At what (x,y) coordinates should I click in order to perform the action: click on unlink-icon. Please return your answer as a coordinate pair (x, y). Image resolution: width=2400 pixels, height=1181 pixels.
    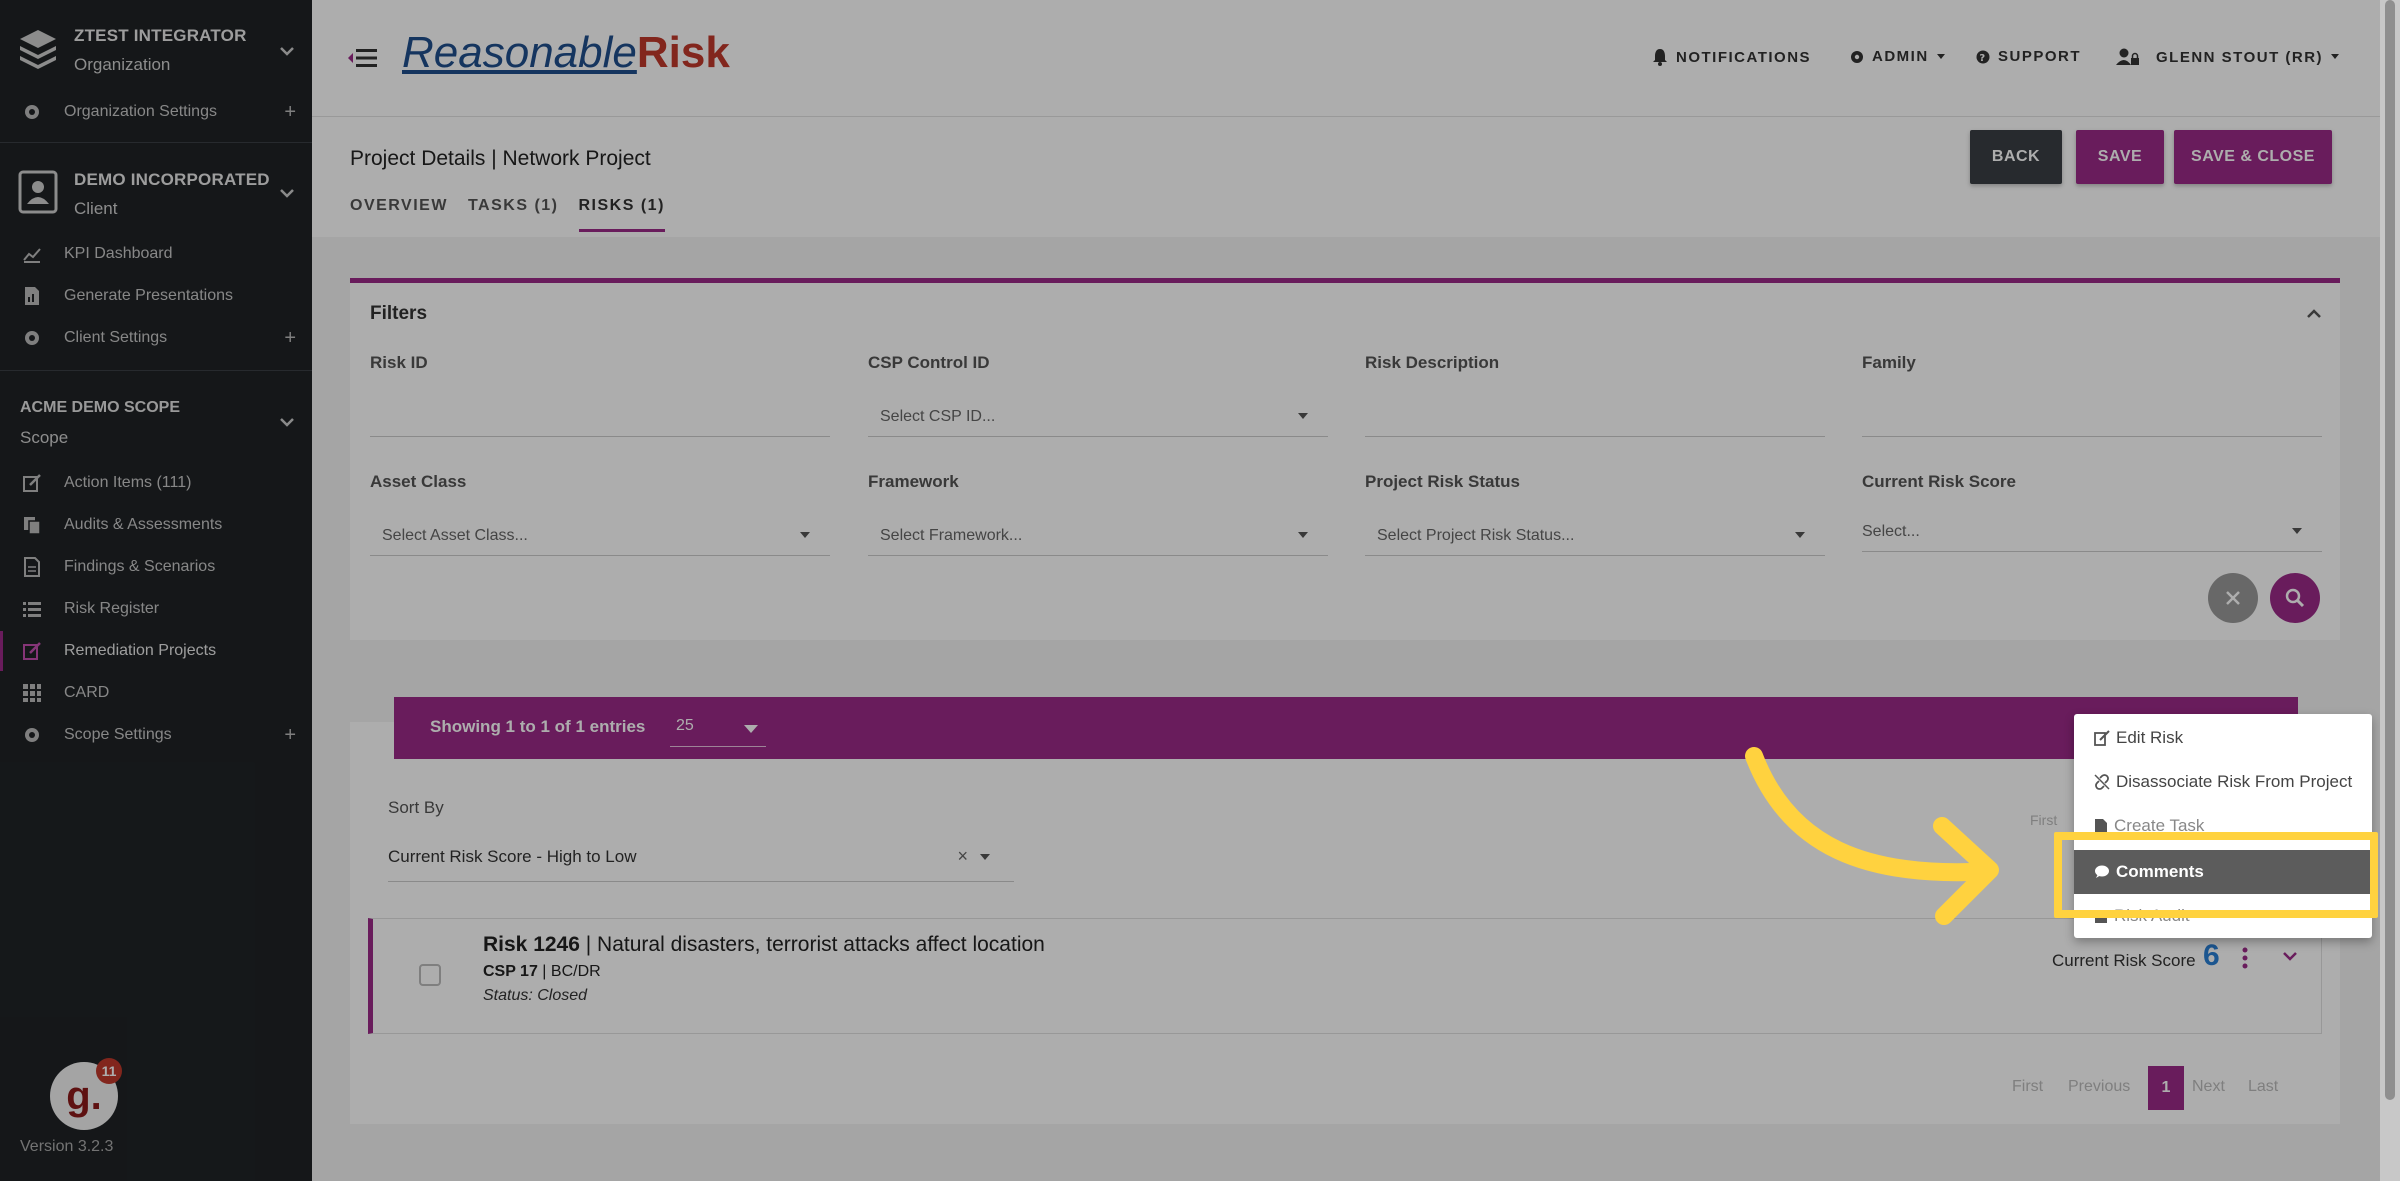
    Looking at the image, I should click on (2102, 782).